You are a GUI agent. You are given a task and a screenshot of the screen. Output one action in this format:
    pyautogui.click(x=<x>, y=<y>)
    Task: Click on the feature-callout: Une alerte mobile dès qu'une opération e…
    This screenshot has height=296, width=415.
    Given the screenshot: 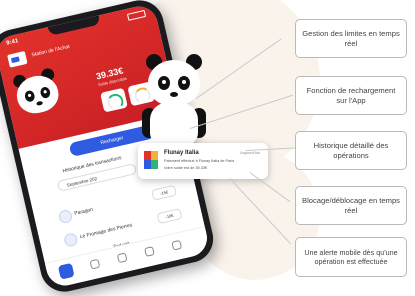 What is the action you would take?
    pyautogui.click(x=351, y=257)
    